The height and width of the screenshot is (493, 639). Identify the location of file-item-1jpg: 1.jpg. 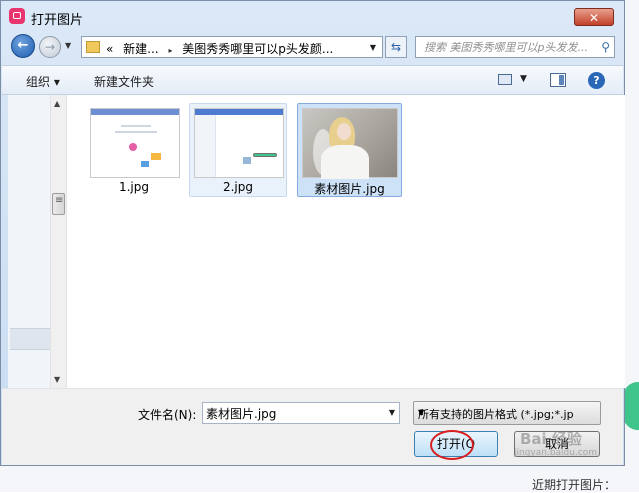
(134, 150).